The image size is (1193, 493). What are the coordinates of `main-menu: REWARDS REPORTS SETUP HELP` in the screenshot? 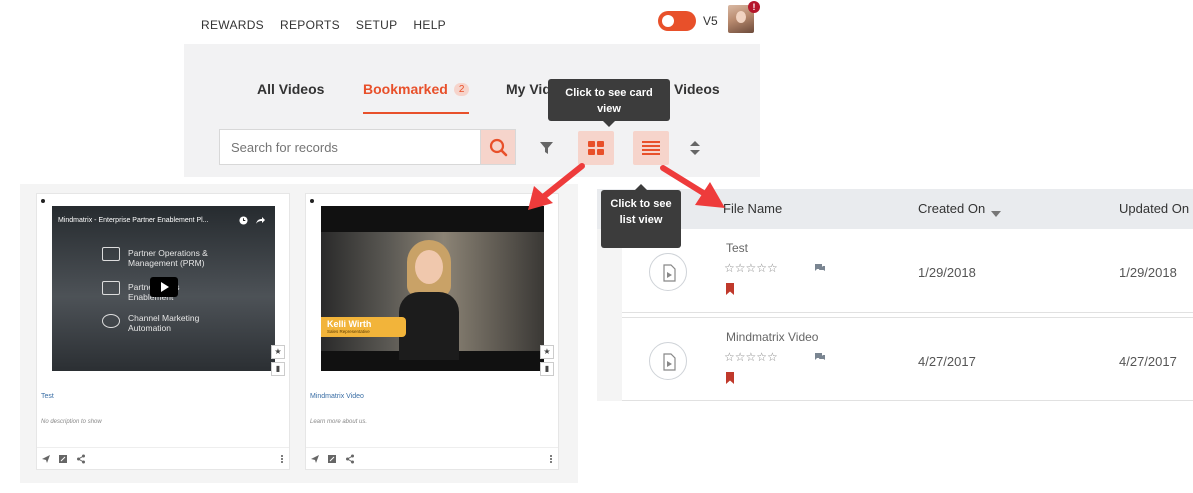 It's located at (323, 25).